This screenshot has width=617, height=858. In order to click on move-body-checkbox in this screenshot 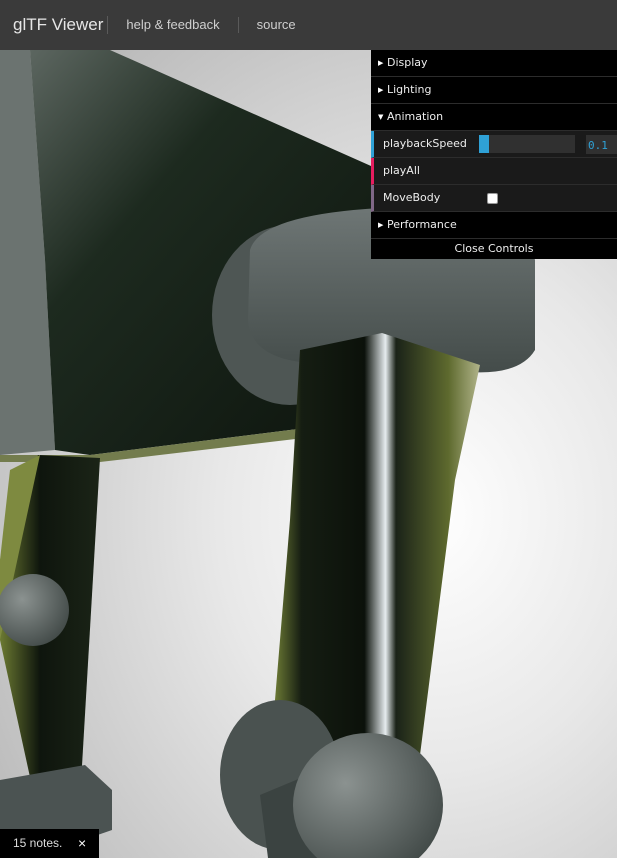, I will do `click(492, 198)`.